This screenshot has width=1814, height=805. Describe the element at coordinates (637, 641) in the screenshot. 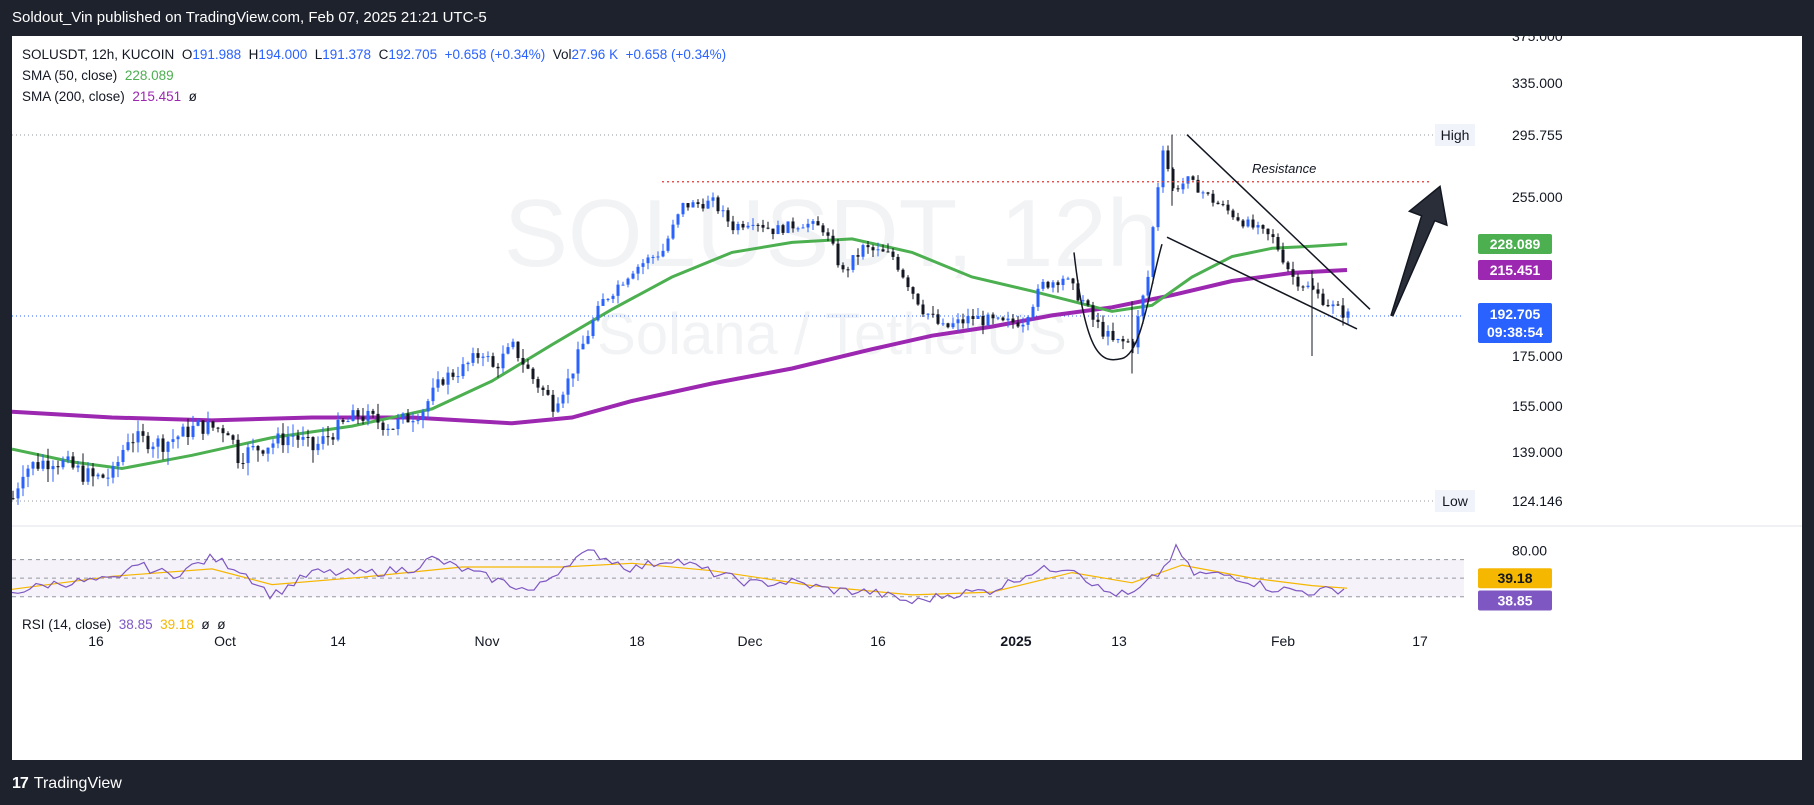

I see `time-tick-label: 18` at that location.